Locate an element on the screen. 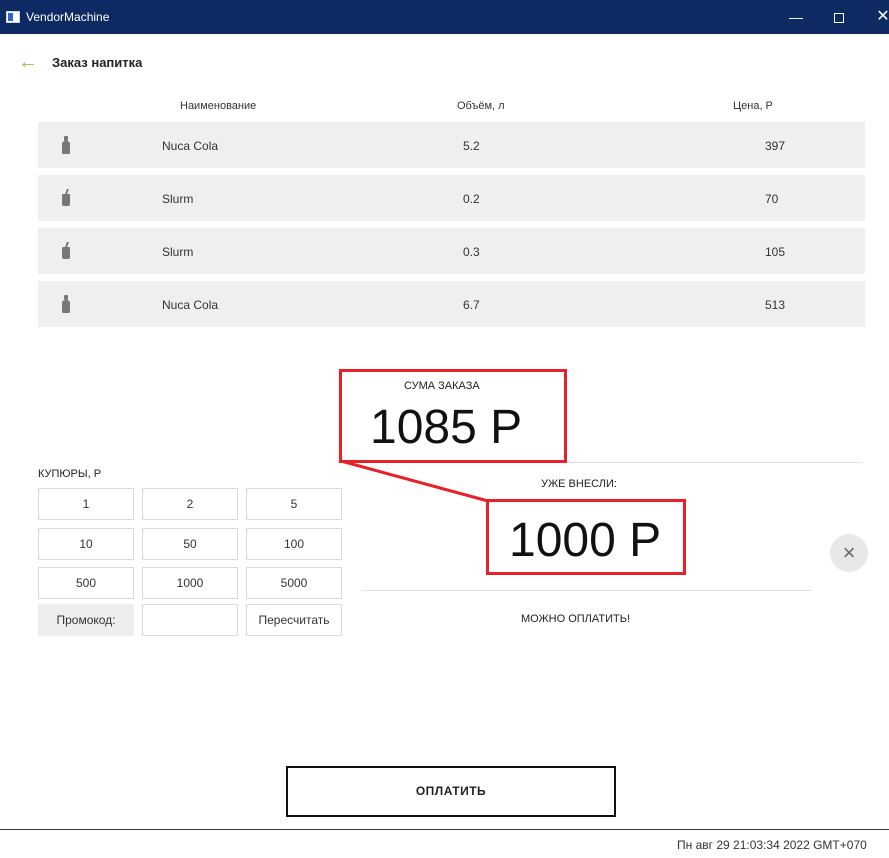 The height and width of the screenshot is (858, 889). app-icon is located at coordinates (13, 17).